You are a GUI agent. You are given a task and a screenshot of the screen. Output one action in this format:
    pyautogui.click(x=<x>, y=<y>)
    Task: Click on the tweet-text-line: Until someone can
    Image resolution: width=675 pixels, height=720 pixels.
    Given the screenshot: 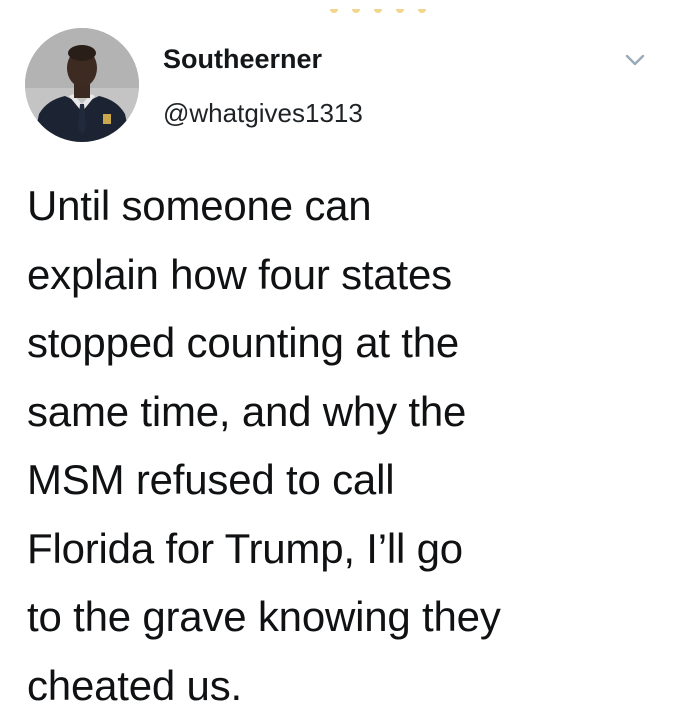 What is the action you would take?
    pyautogui.click(x=347, y=206)
    